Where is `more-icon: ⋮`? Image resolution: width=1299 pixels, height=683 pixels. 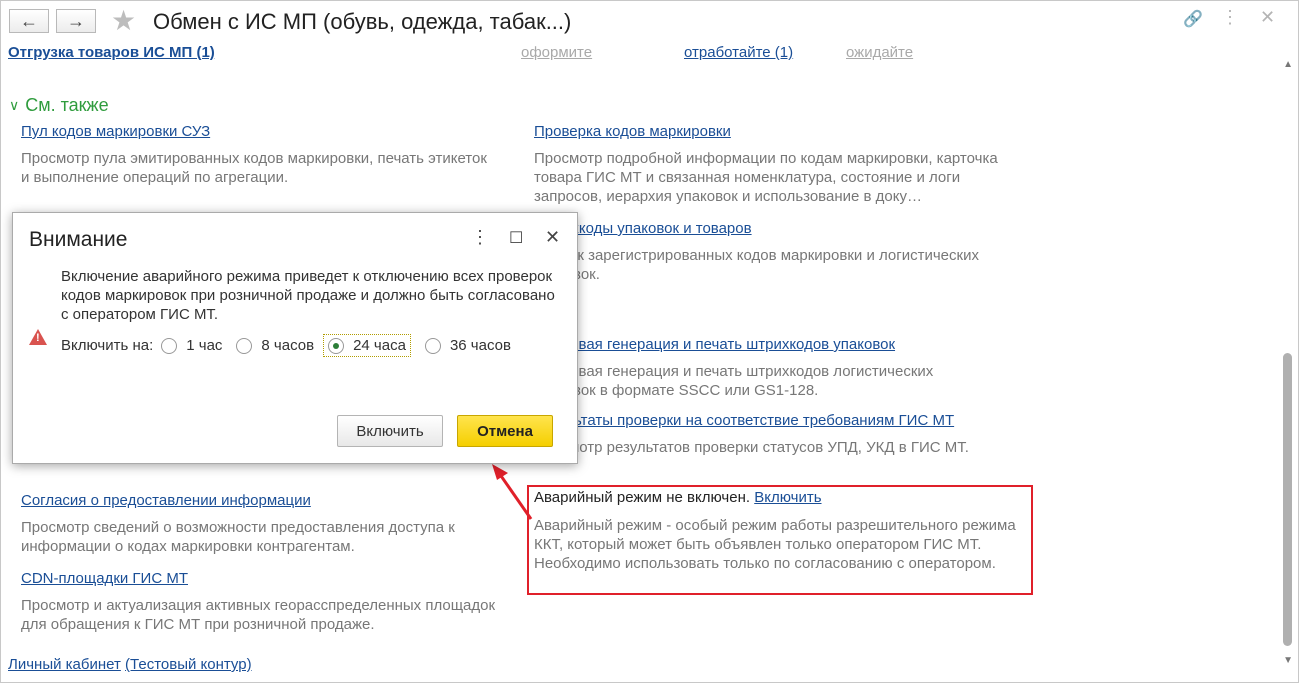 more-icon: ⋮ is located at coordinates (1230, 17).